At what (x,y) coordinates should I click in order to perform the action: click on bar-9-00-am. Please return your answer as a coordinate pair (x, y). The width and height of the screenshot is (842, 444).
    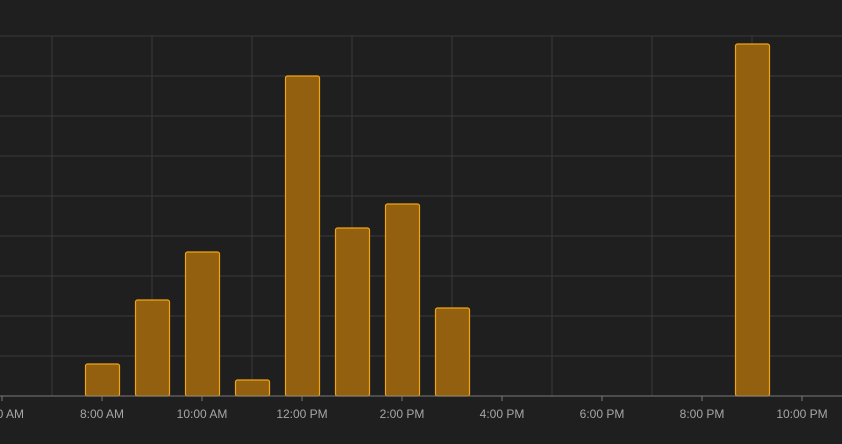
    Looking at the image, I should click on (152, 348).